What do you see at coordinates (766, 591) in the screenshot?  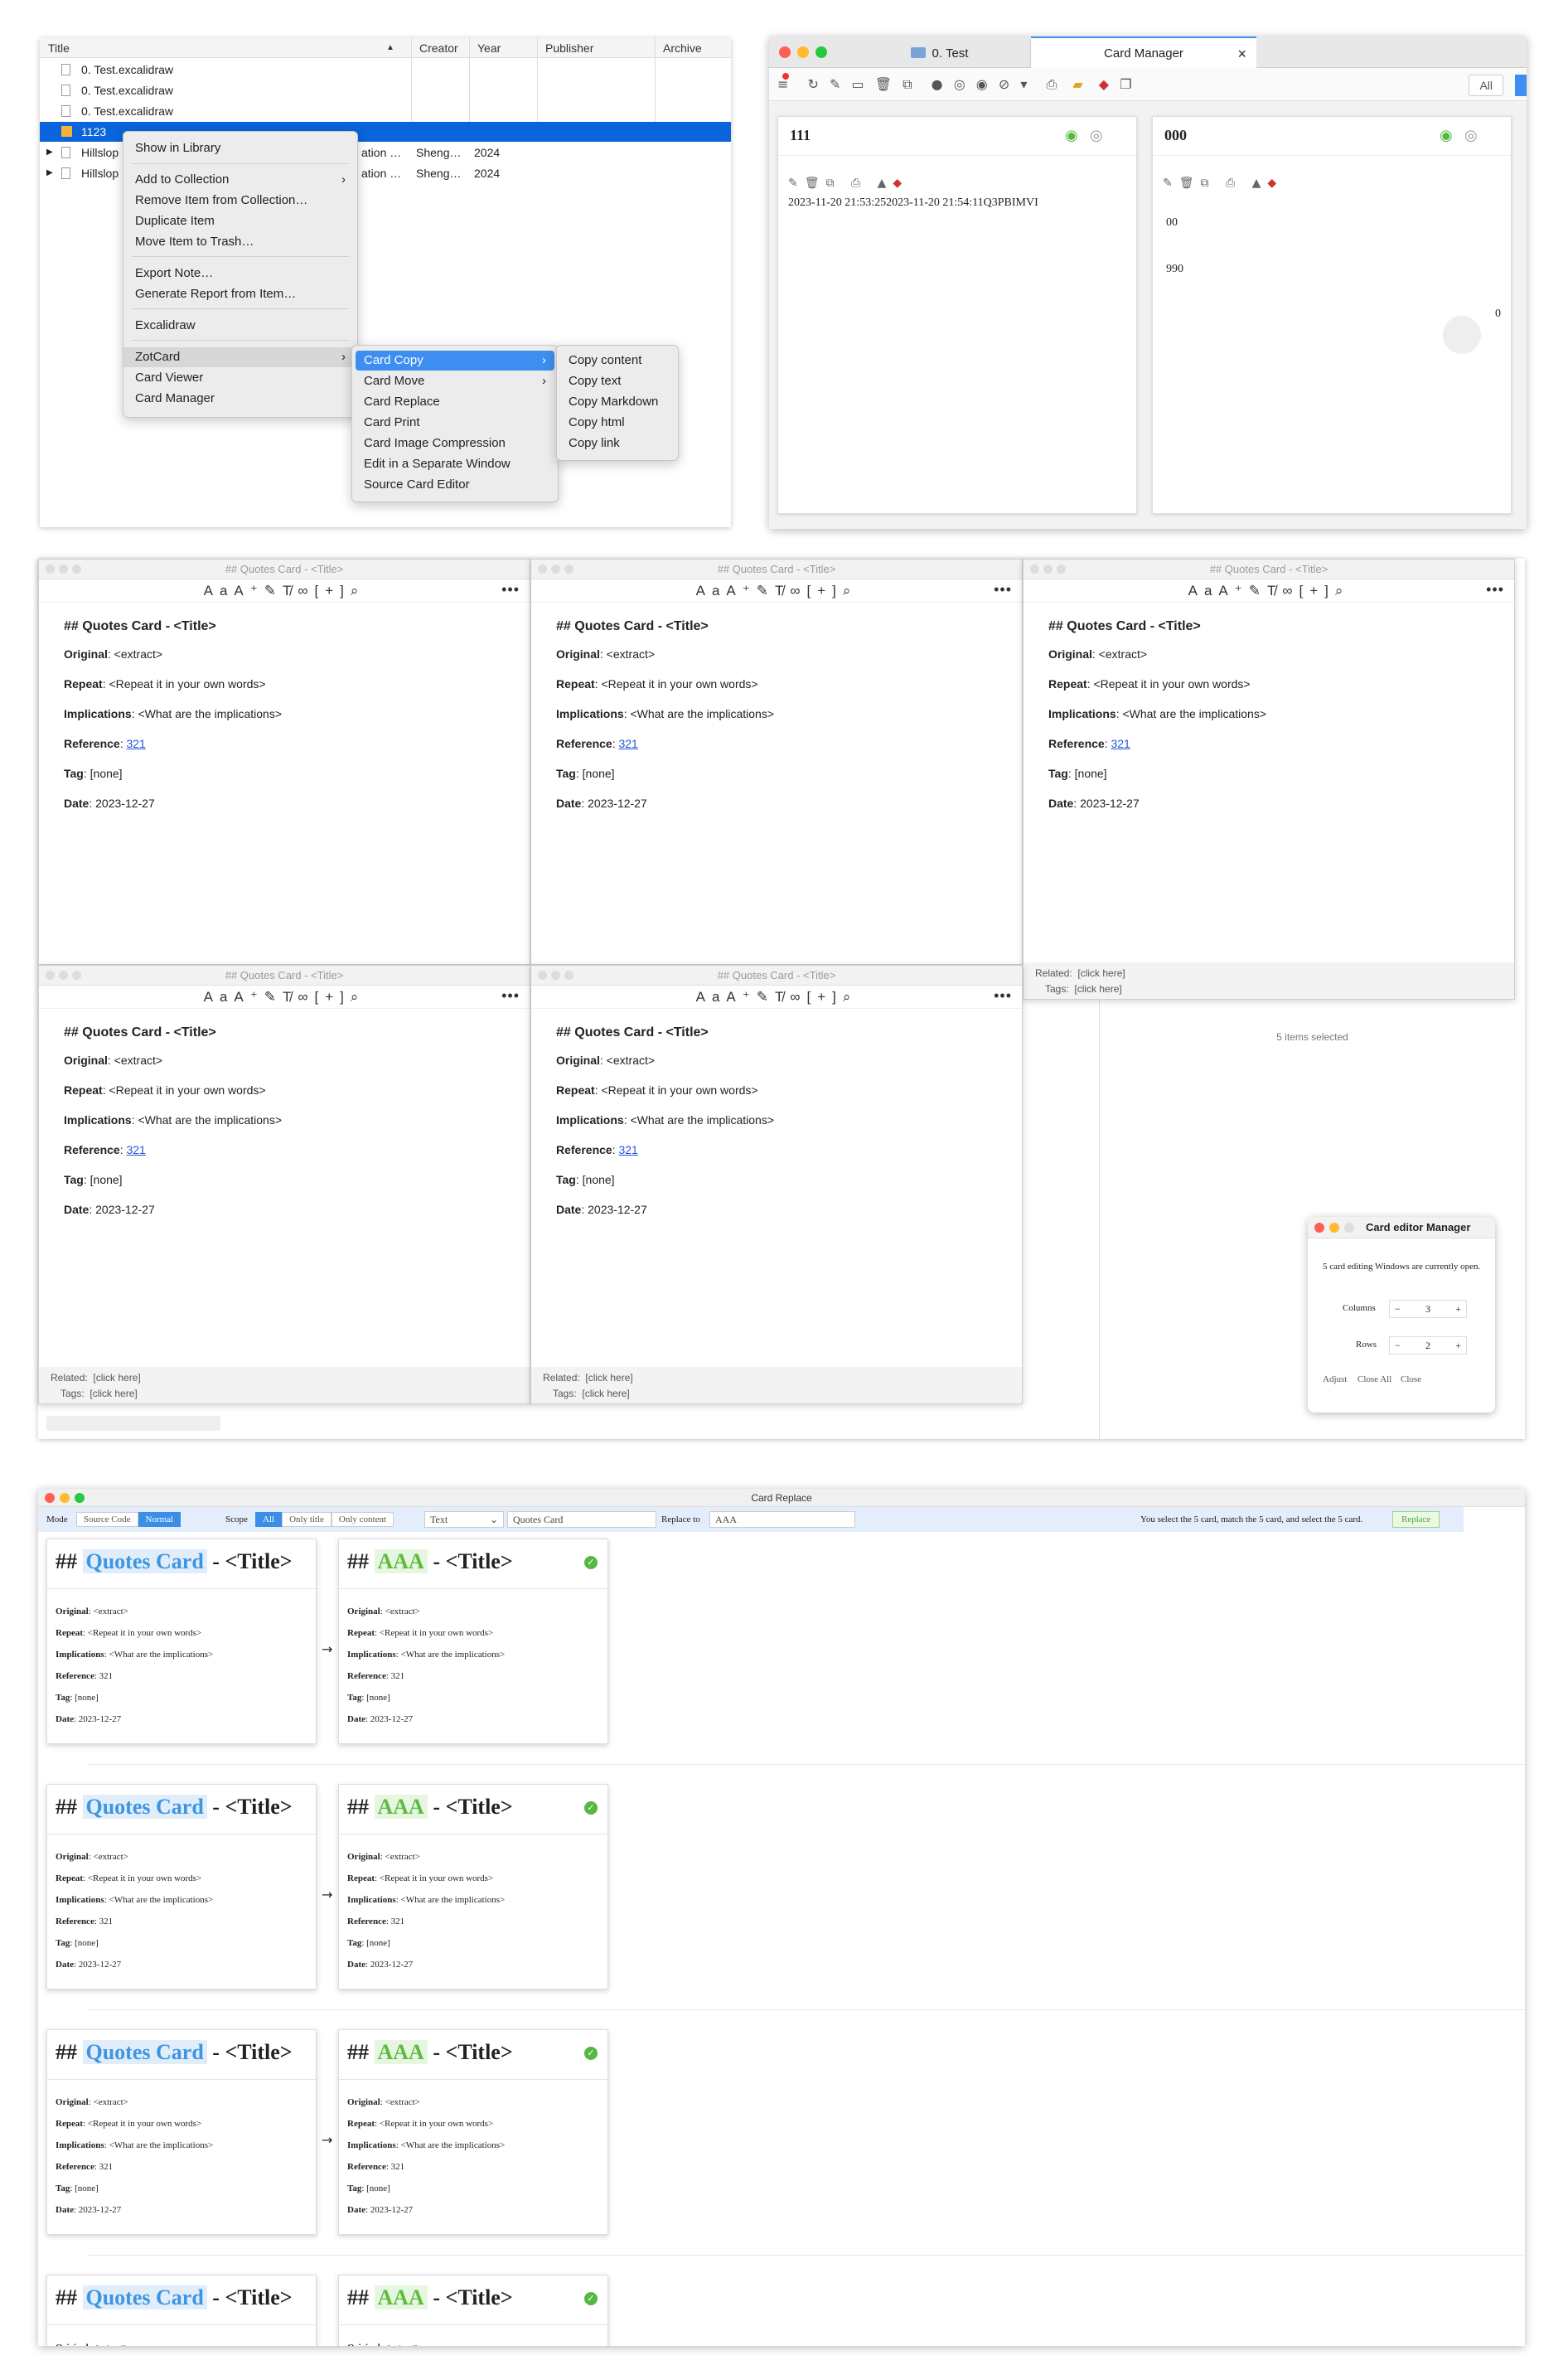 I see `highlight-icon: ✎` at bounding box center [766, 591].